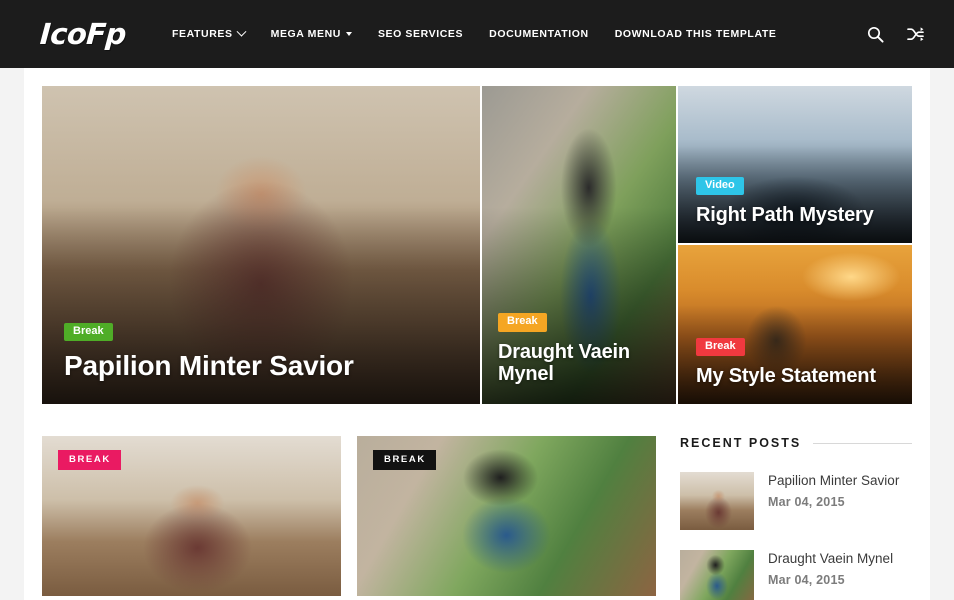 The height and width of the screenshot is (600, 954). I want to click on hero-tile-mid: Break Draught Vaein Mynel, so click(579, 245).